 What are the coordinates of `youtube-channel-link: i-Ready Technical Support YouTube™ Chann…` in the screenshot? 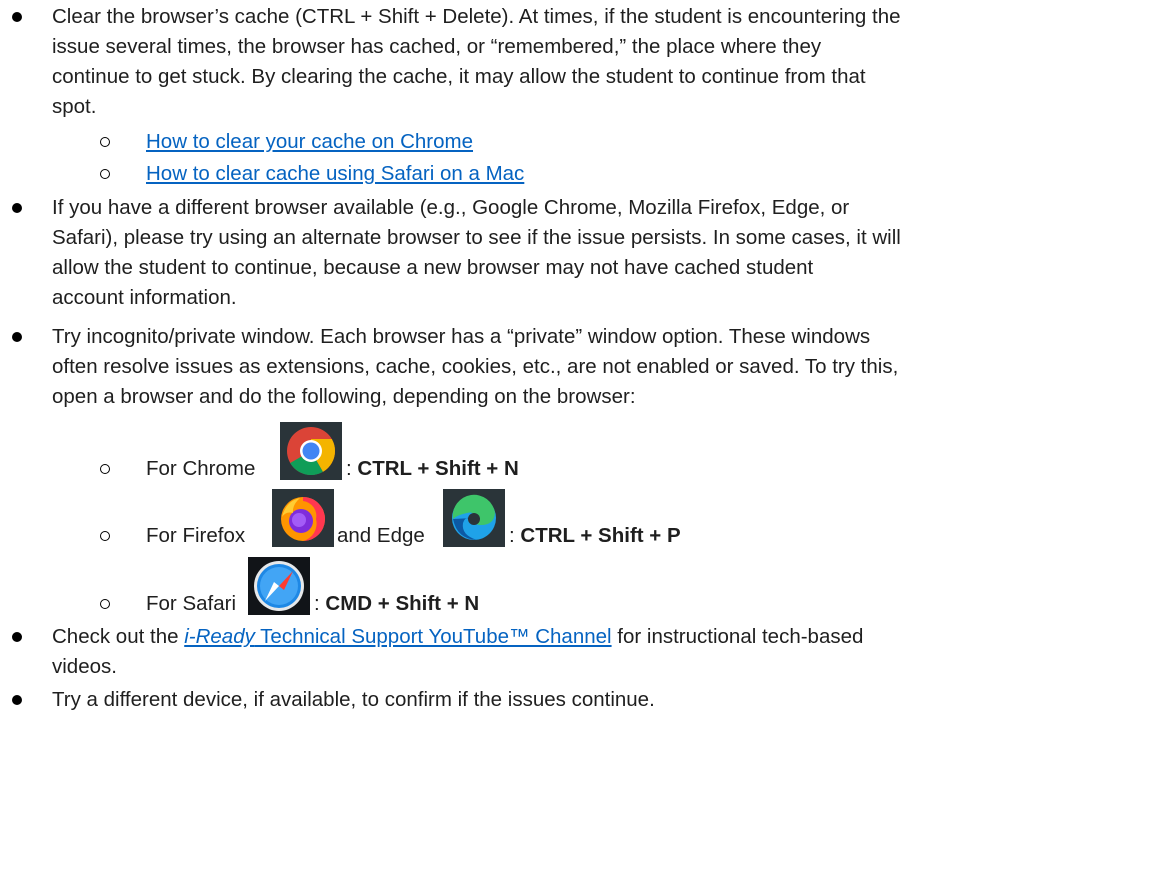 It's located at (397, 636).